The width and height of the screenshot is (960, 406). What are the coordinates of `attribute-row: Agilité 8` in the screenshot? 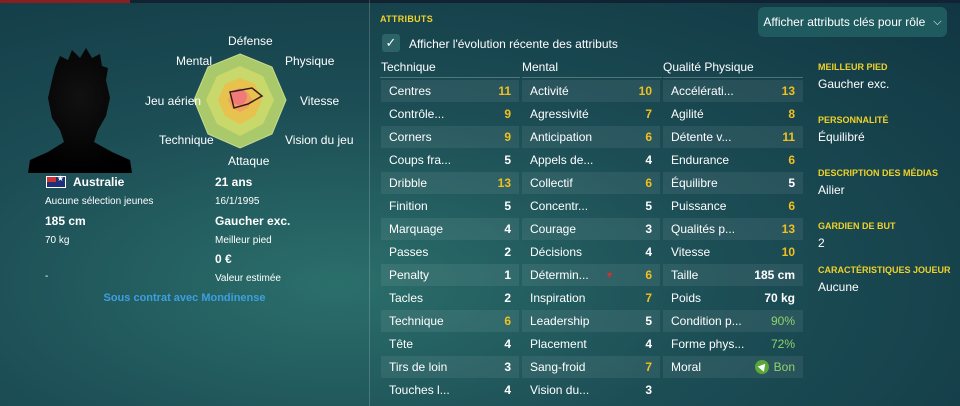 It's located at (733, 114).